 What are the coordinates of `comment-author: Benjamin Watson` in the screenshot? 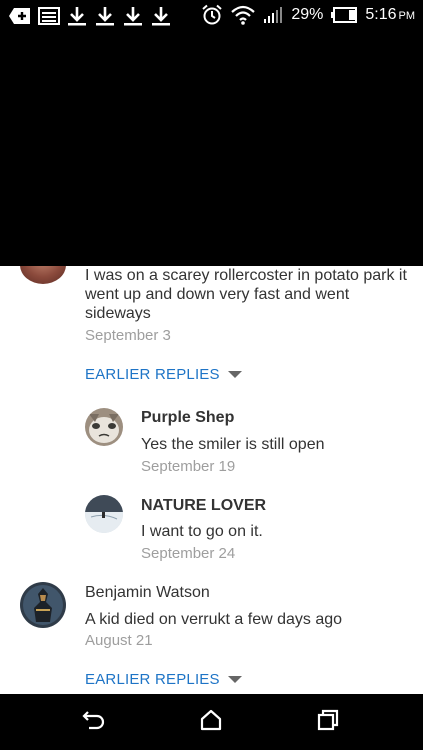 It's located at (147, 593).